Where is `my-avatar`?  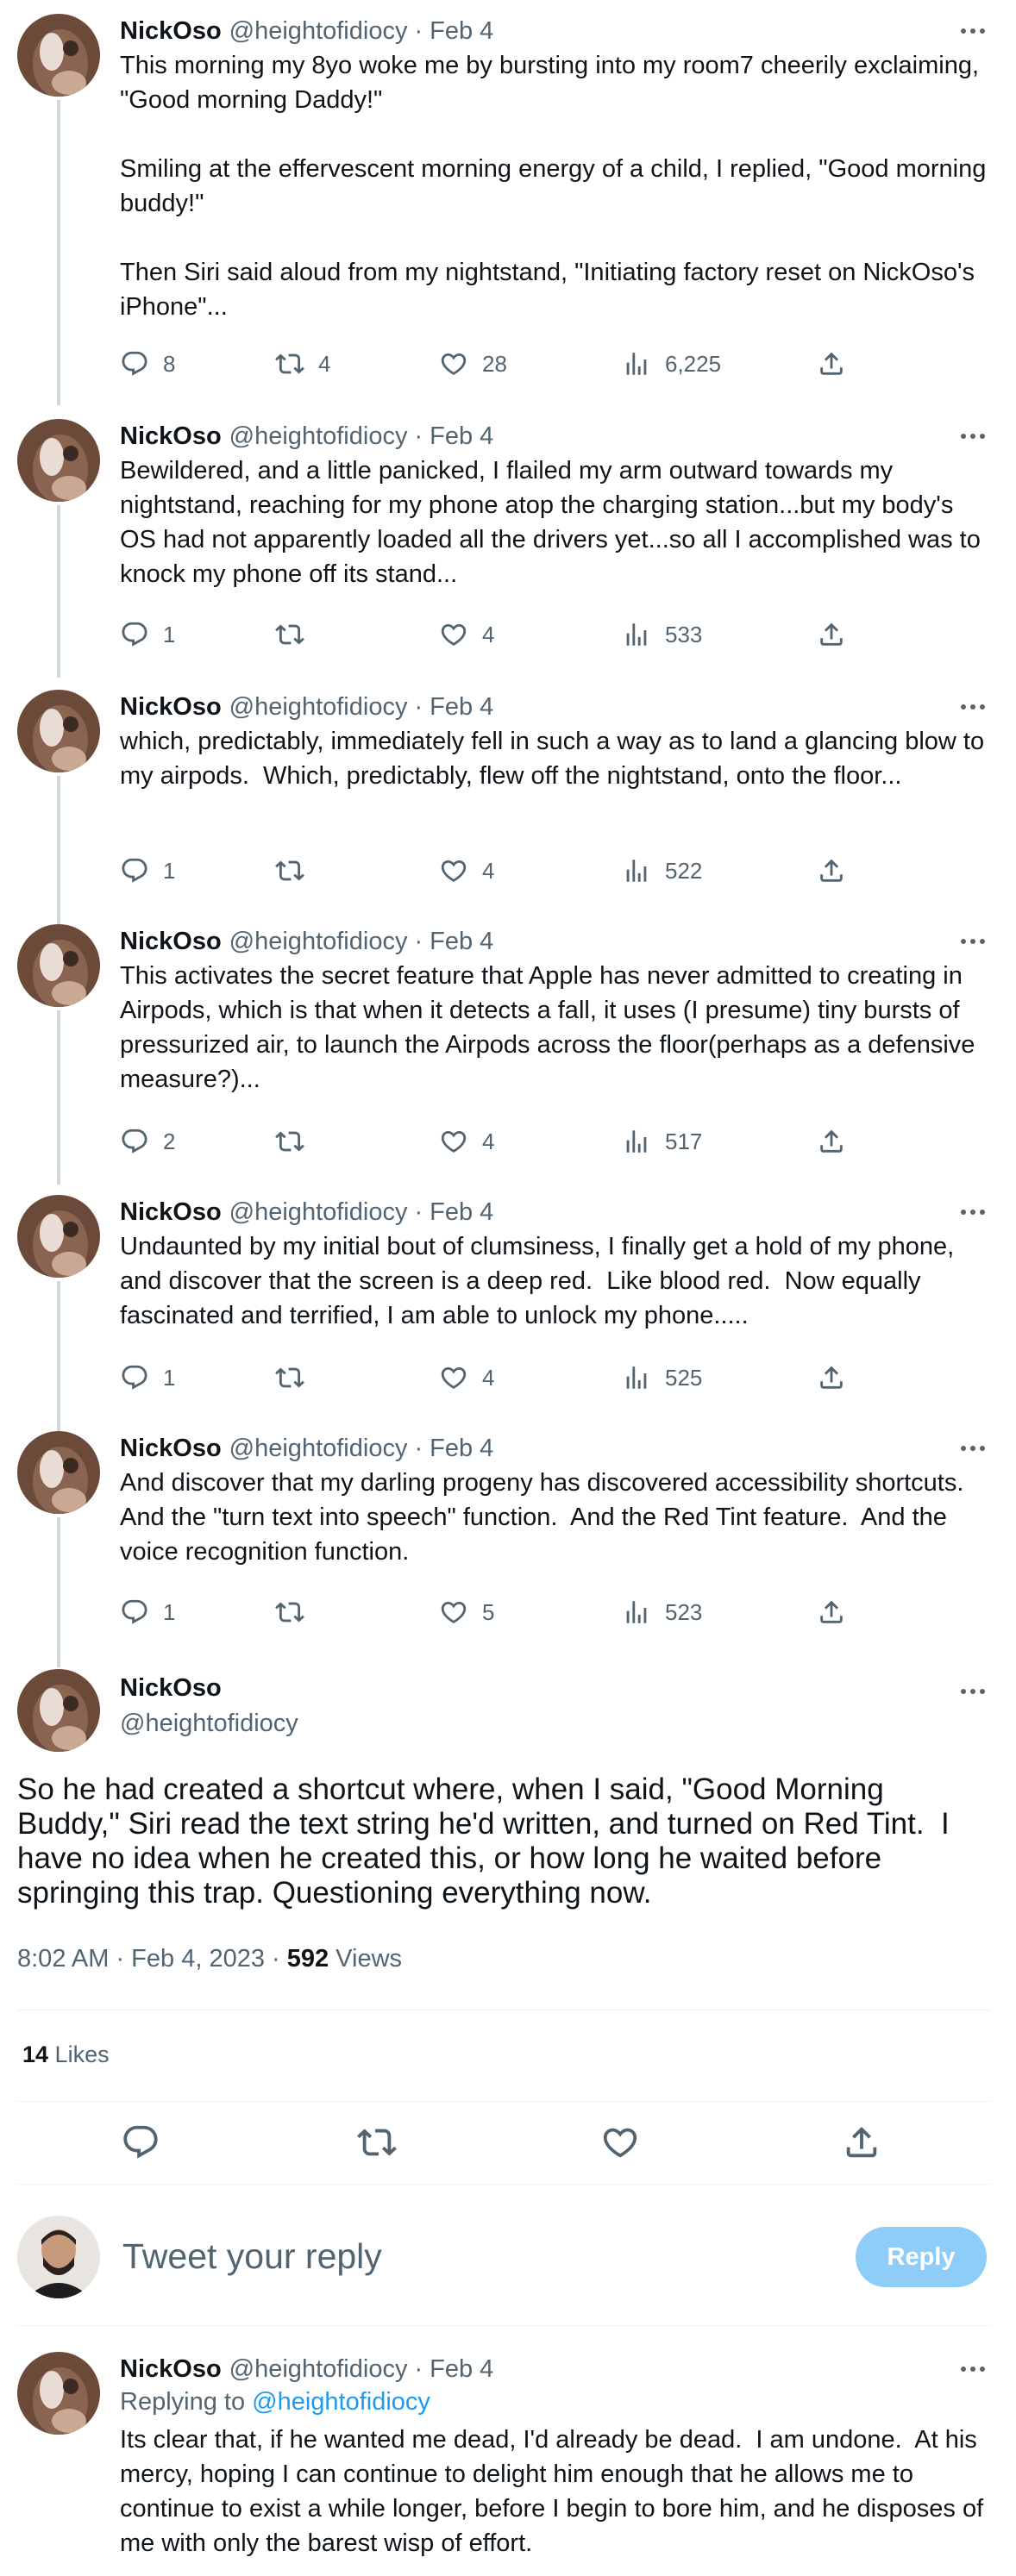
my-avatar is located at coordinates (58, 2257).